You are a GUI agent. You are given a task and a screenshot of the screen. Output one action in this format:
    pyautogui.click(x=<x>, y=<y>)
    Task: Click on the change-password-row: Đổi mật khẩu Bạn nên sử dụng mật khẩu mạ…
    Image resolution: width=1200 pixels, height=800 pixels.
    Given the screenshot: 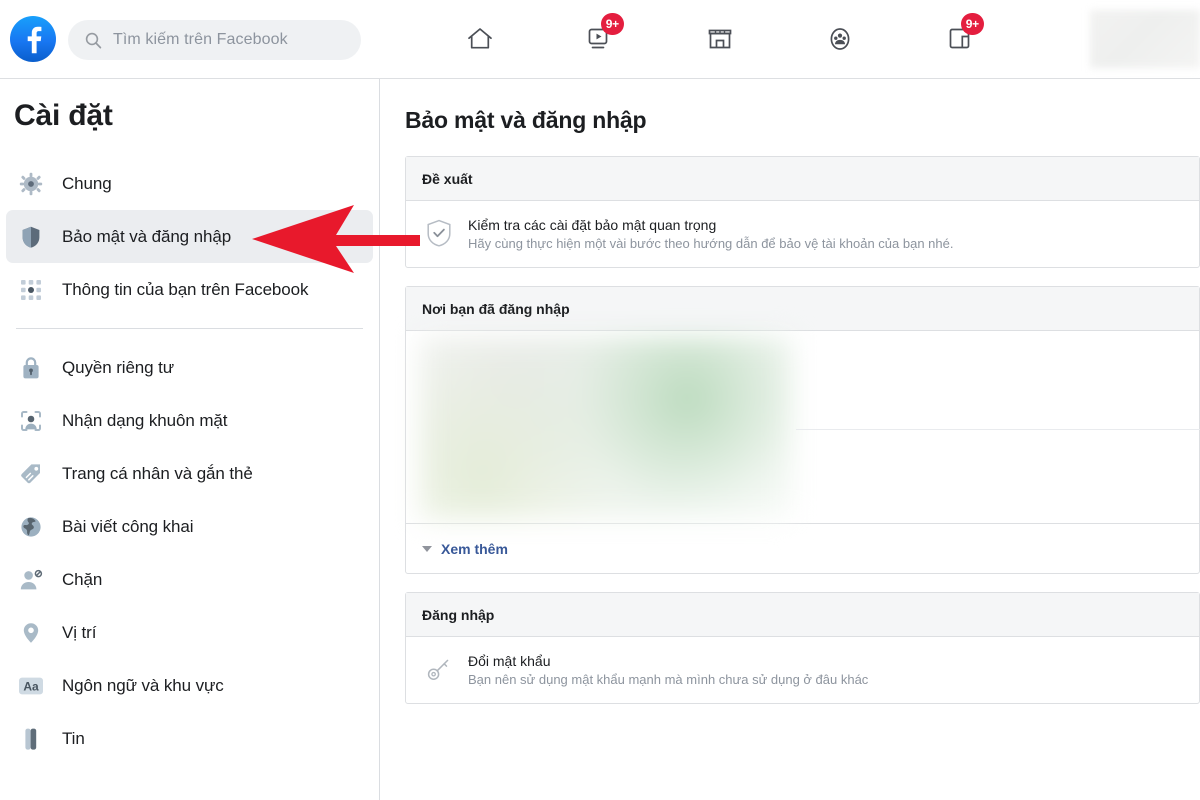 What is the action you would take?
    pyautogui.click(x=802, y=670)
    